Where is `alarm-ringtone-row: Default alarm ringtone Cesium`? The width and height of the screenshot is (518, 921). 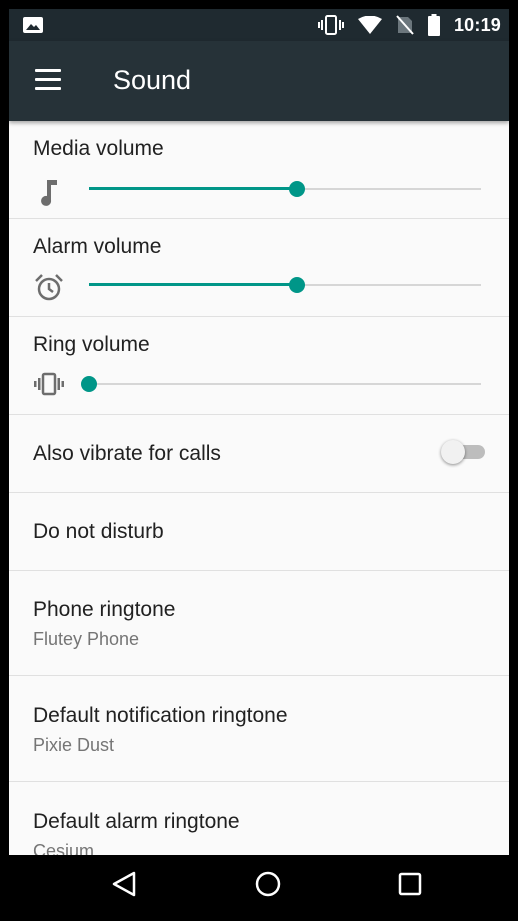
alarm-ringtone-row: Default alarm ringtone Cesium is located at coordinates (259, 818).